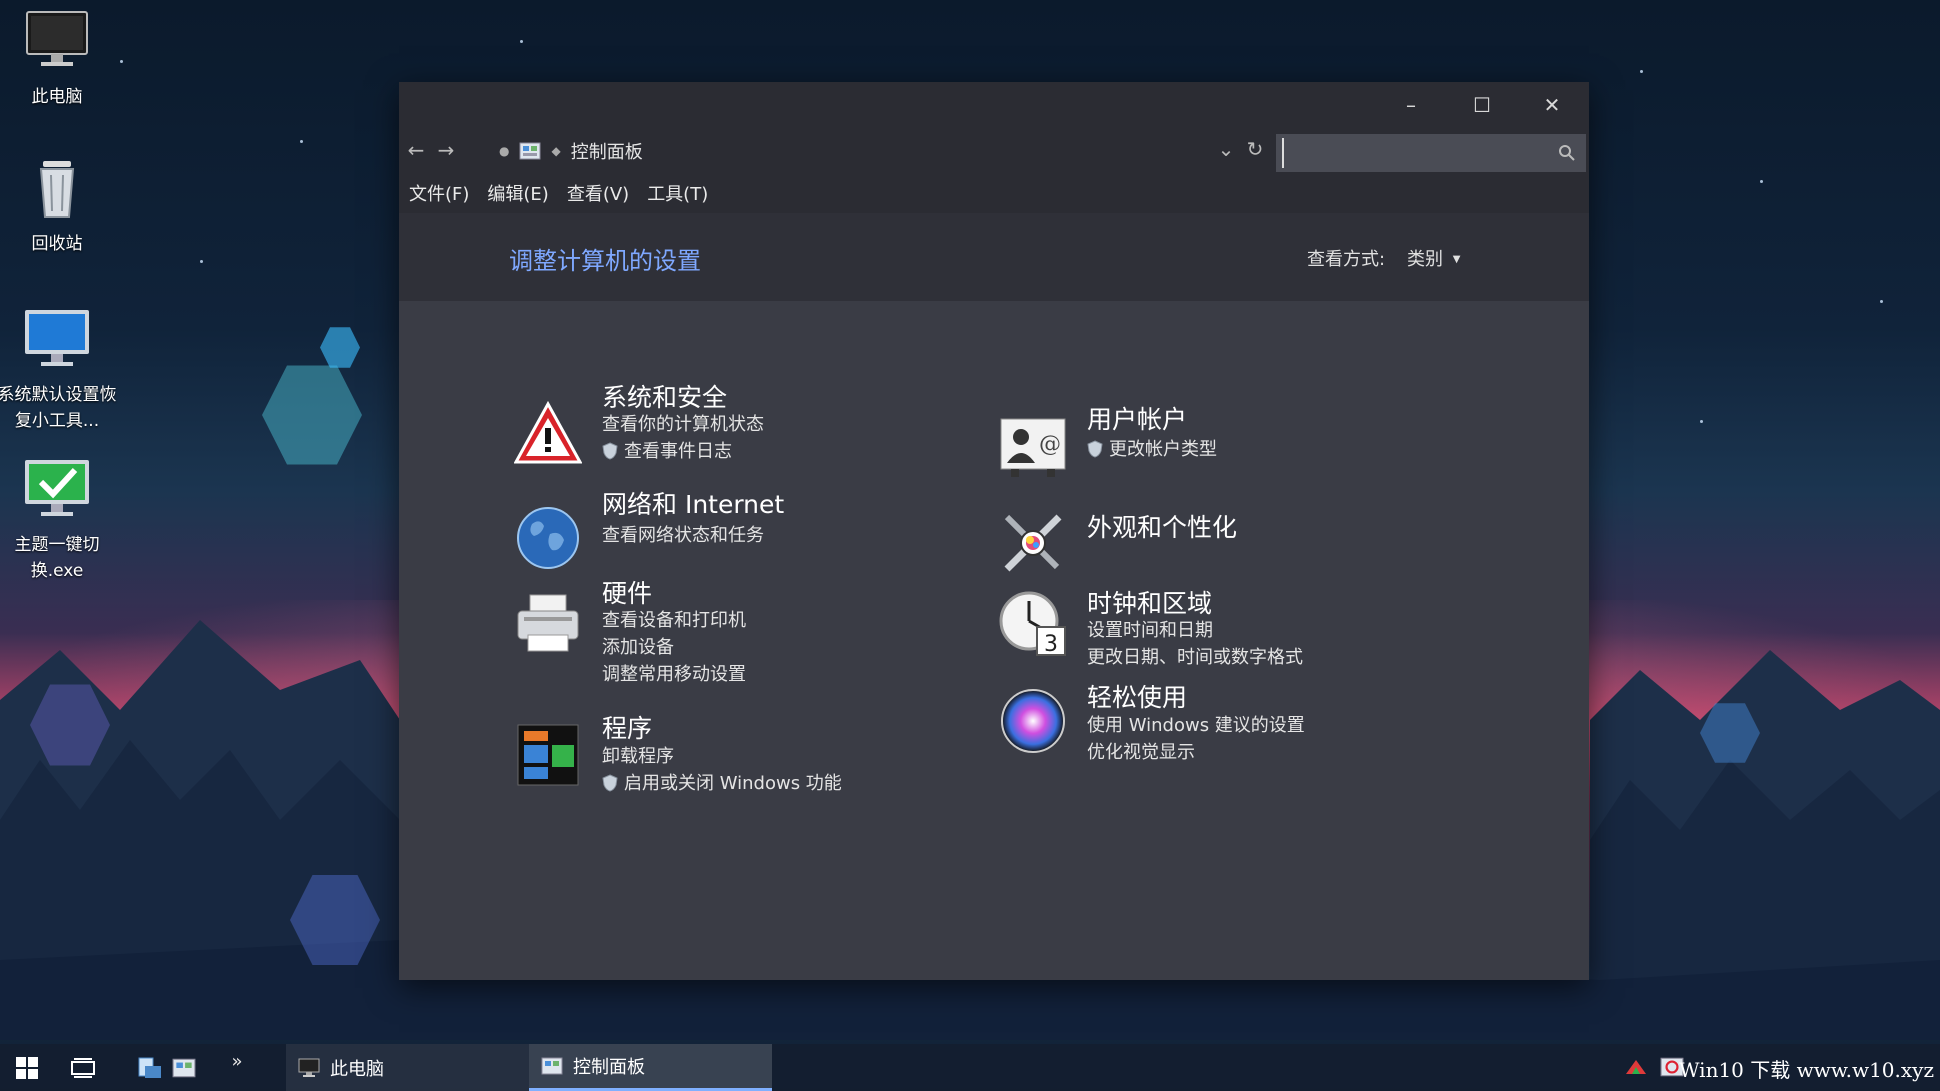 The height and width of the screenshot is (1091, 1940). I want to click on category-link: 设置时间和日期, so click(1150, 629).